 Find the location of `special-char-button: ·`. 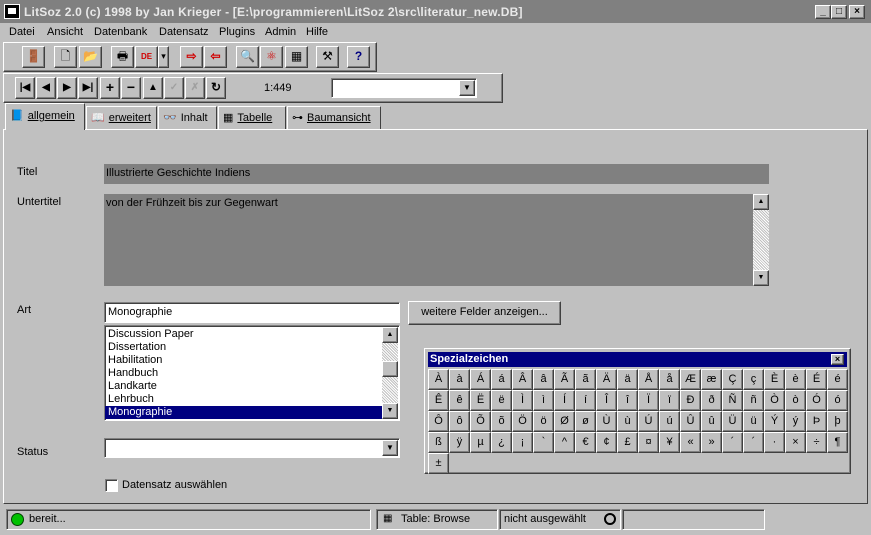

special-char-button: · is located at coordinates (774, 442).